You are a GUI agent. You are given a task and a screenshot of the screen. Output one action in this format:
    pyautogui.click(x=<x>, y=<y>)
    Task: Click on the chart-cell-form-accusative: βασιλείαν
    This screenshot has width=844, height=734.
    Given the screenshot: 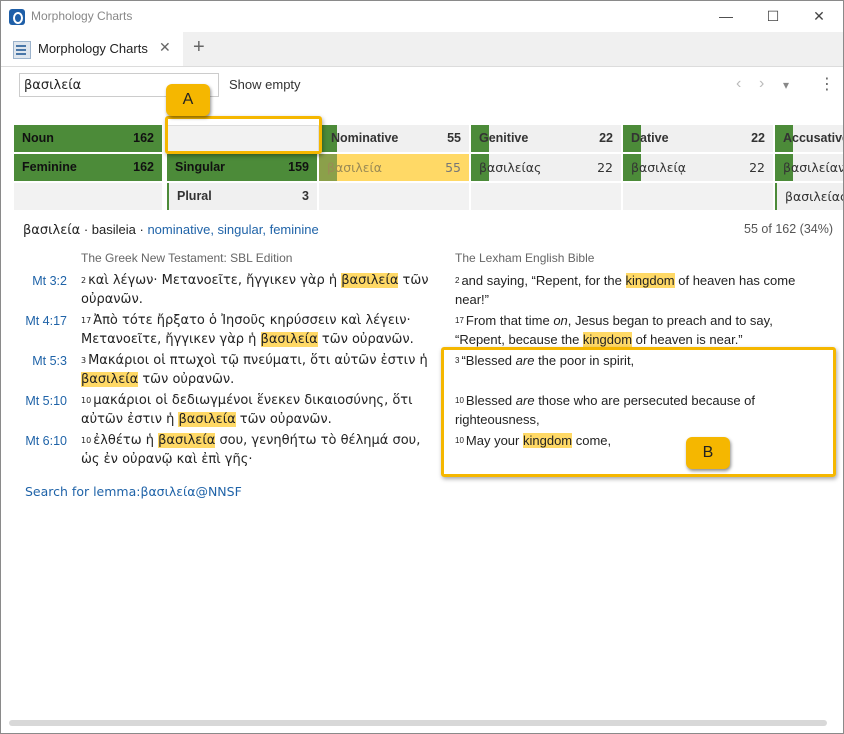 What is the action you would take?
    pyautogui.click(x=809, y=167)
    